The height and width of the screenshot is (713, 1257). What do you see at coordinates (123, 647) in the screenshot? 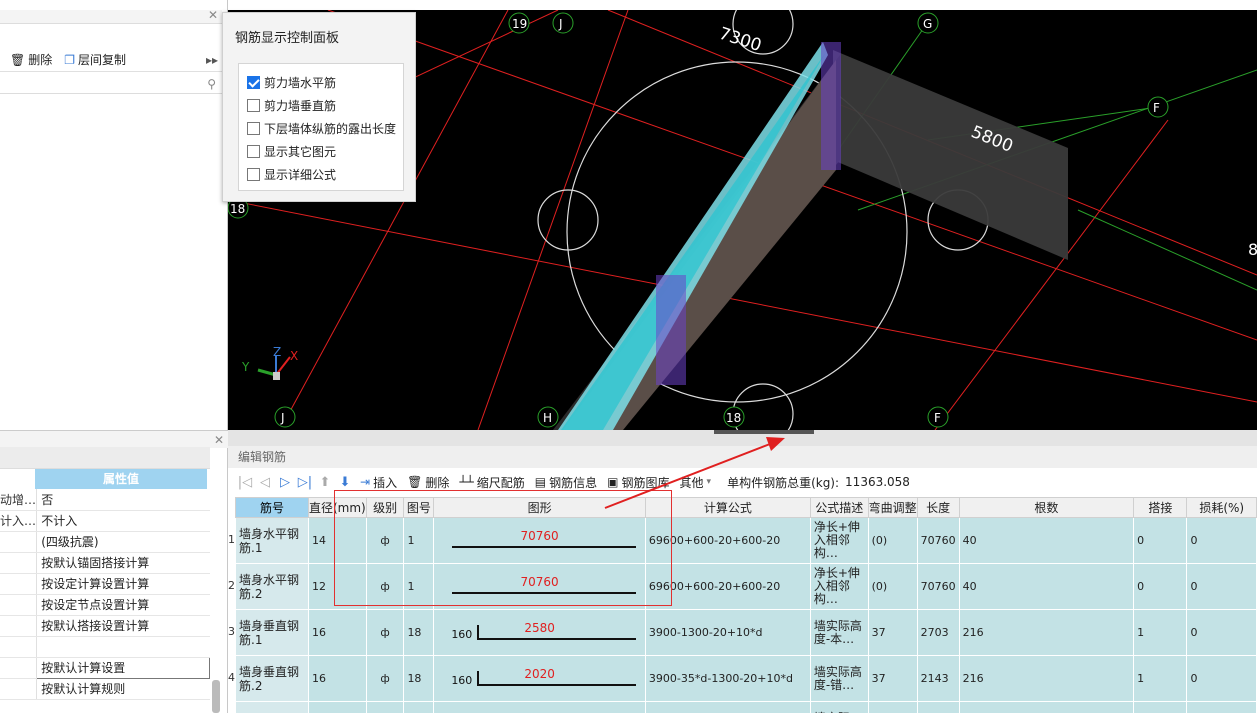
I see `property-value` at bounding box center [123, 647].